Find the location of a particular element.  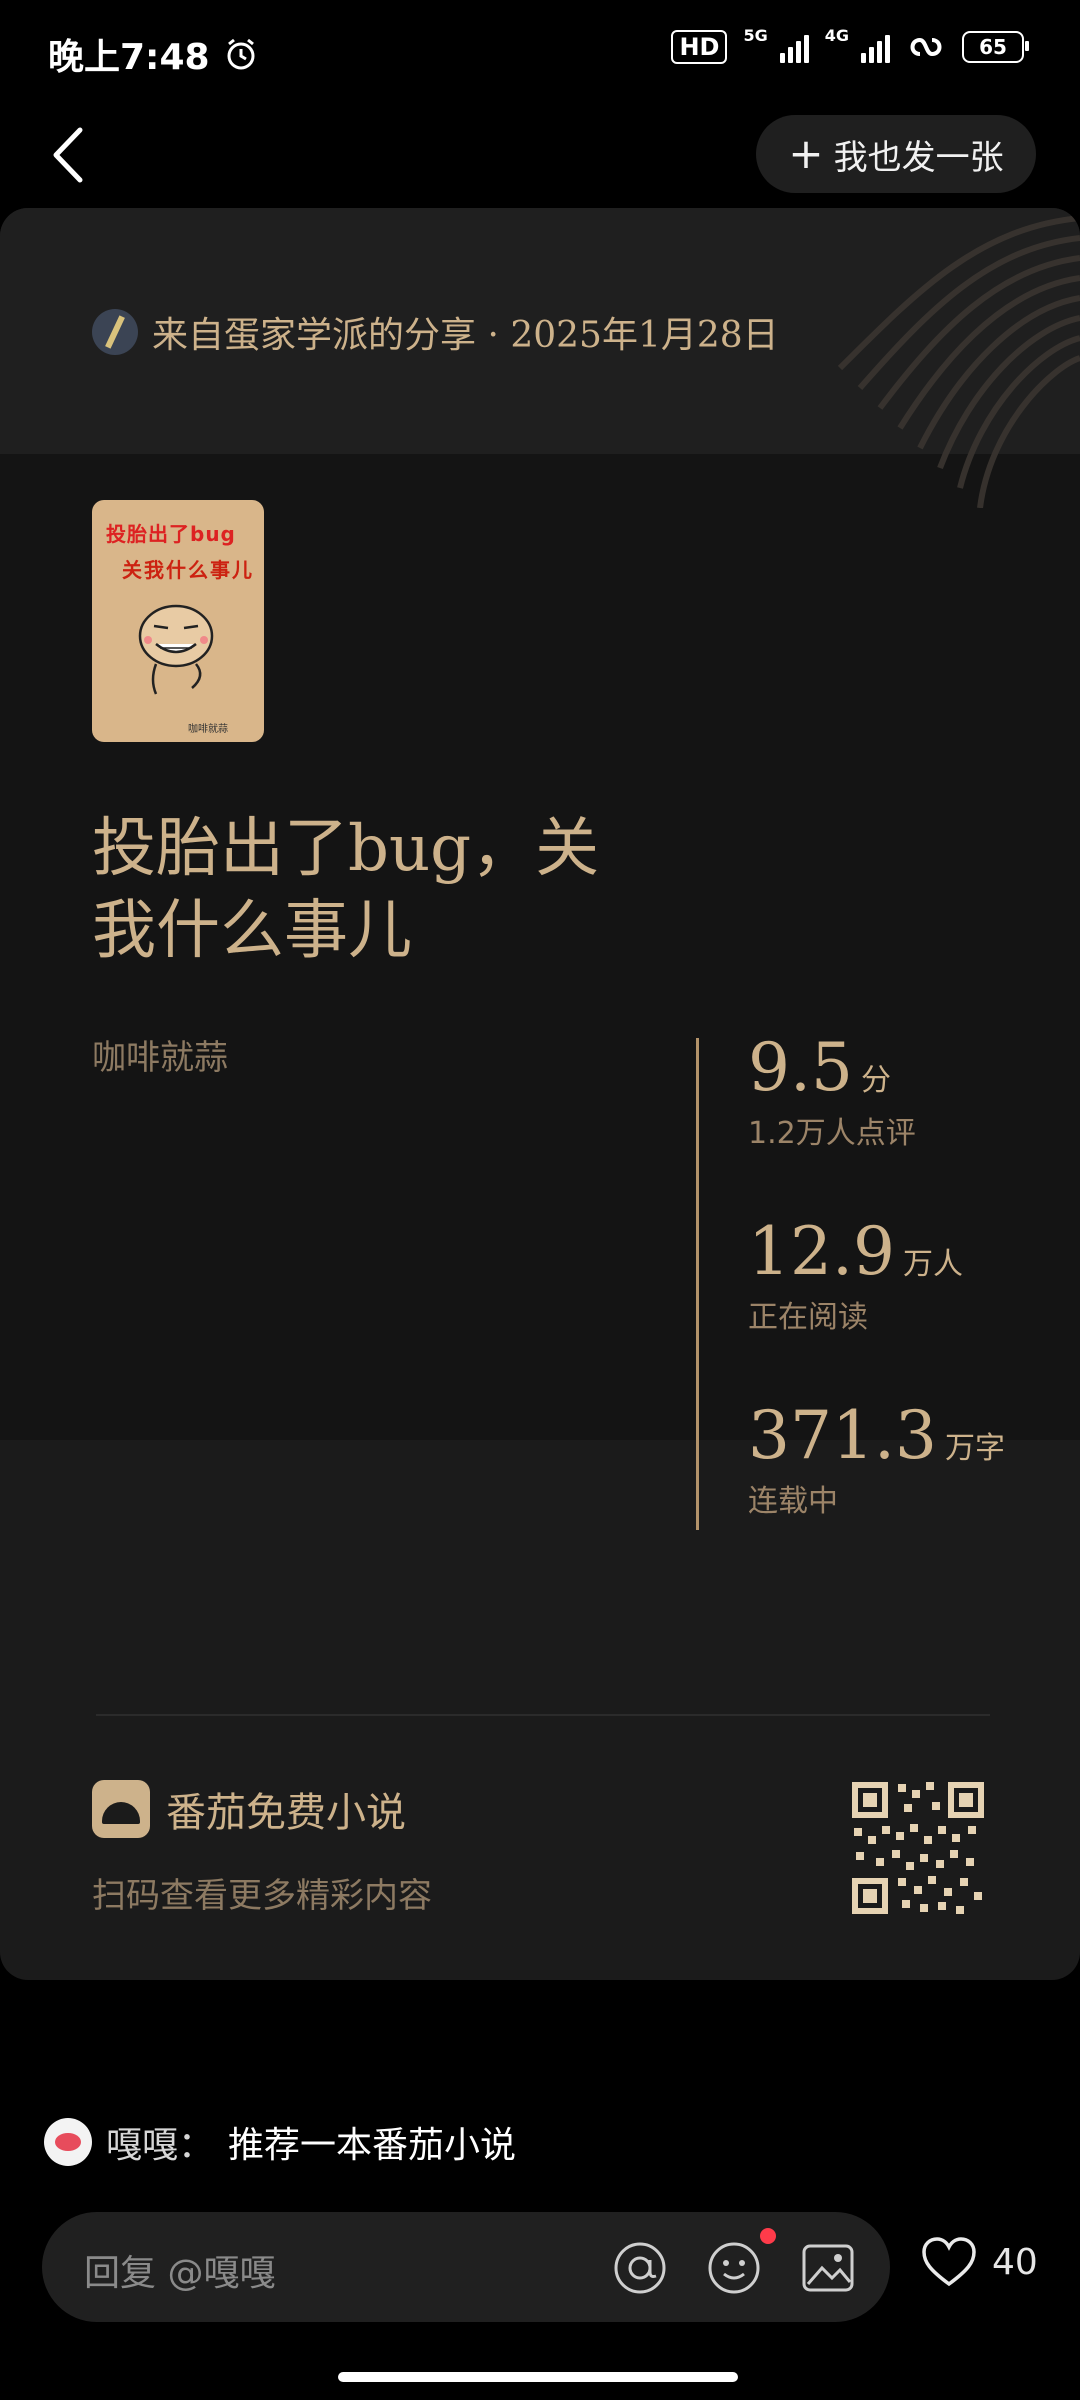

qr-code-icon is located at coordinates (918, 1848).